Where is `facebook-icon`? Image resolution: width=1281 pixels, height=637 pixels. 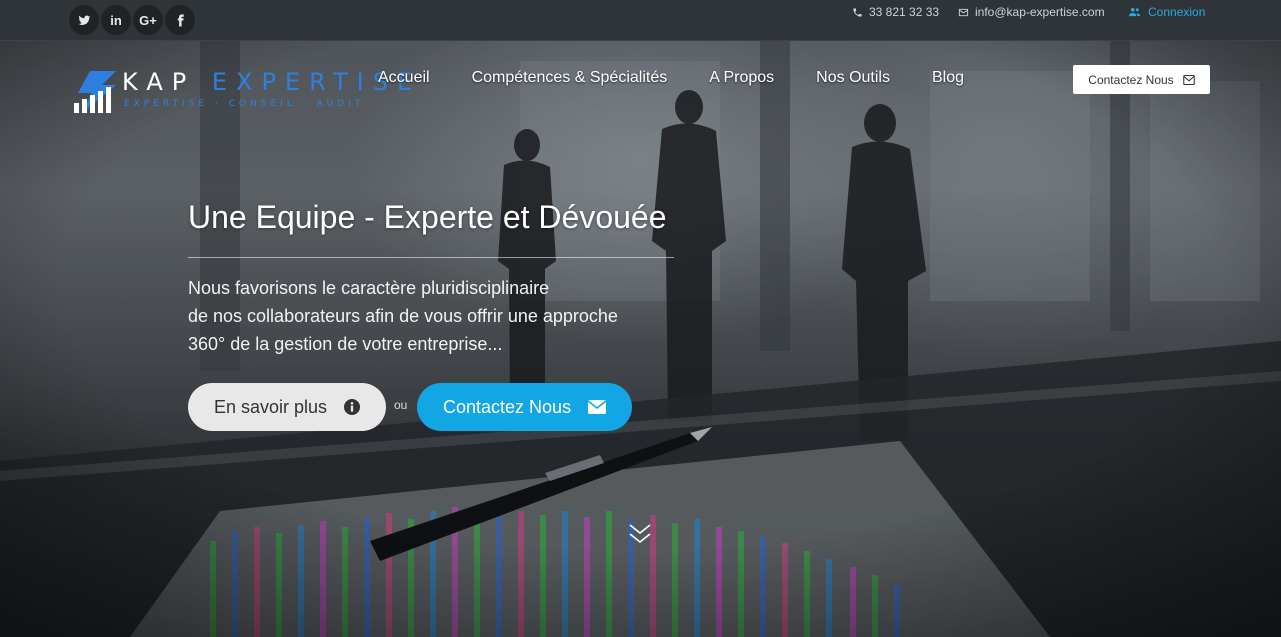 facebook-icon is located at coordinates (180, 20).